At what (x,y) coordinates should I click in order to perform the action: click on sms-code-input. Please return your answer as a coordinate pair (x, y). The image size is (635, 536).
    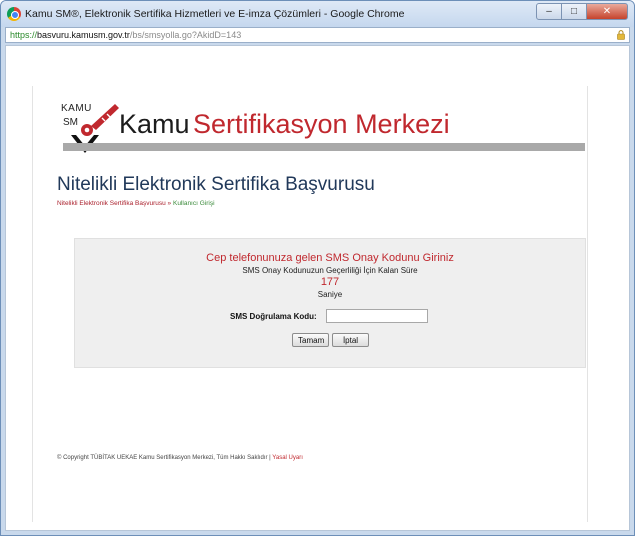
    Looking at the image, I should click on (377, 316).